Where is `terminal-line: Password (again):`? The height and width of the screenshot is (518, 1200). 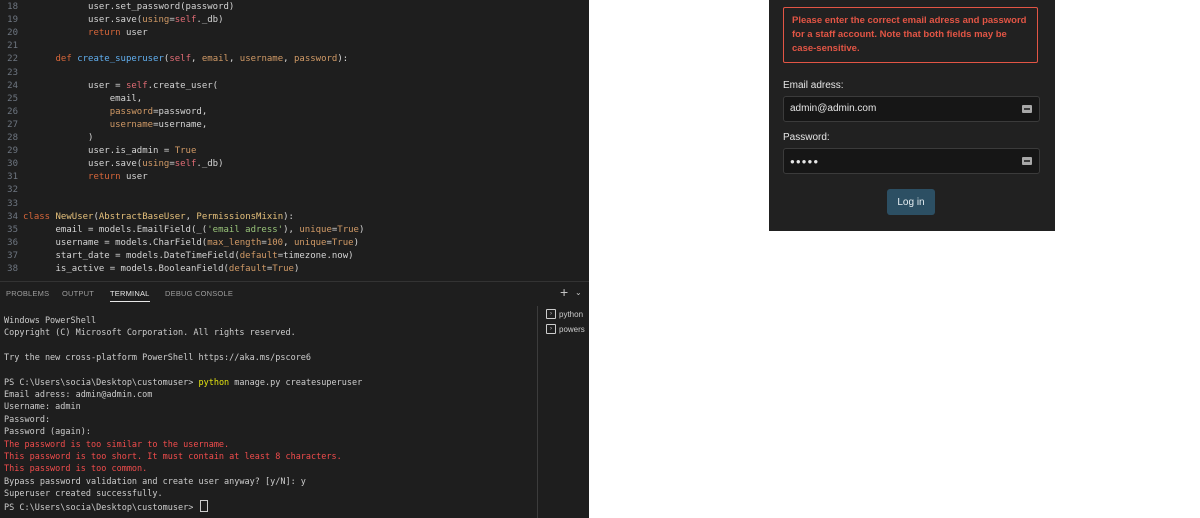
terminal-line: Password (again): is located at coordinates (47, 432).